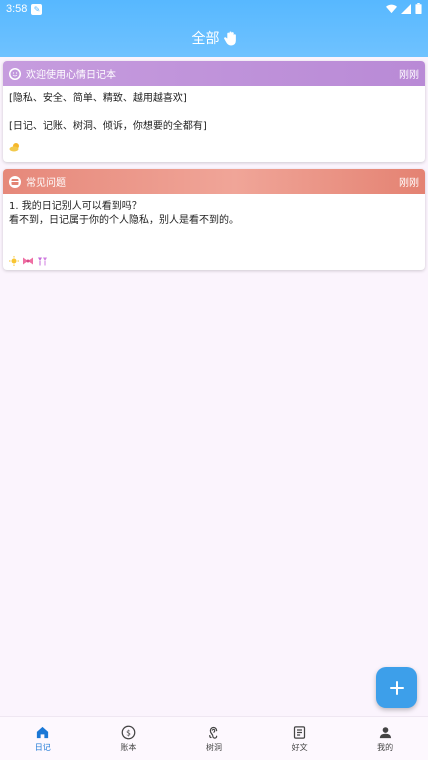  I want to click on status-icons, so click(404, 8).